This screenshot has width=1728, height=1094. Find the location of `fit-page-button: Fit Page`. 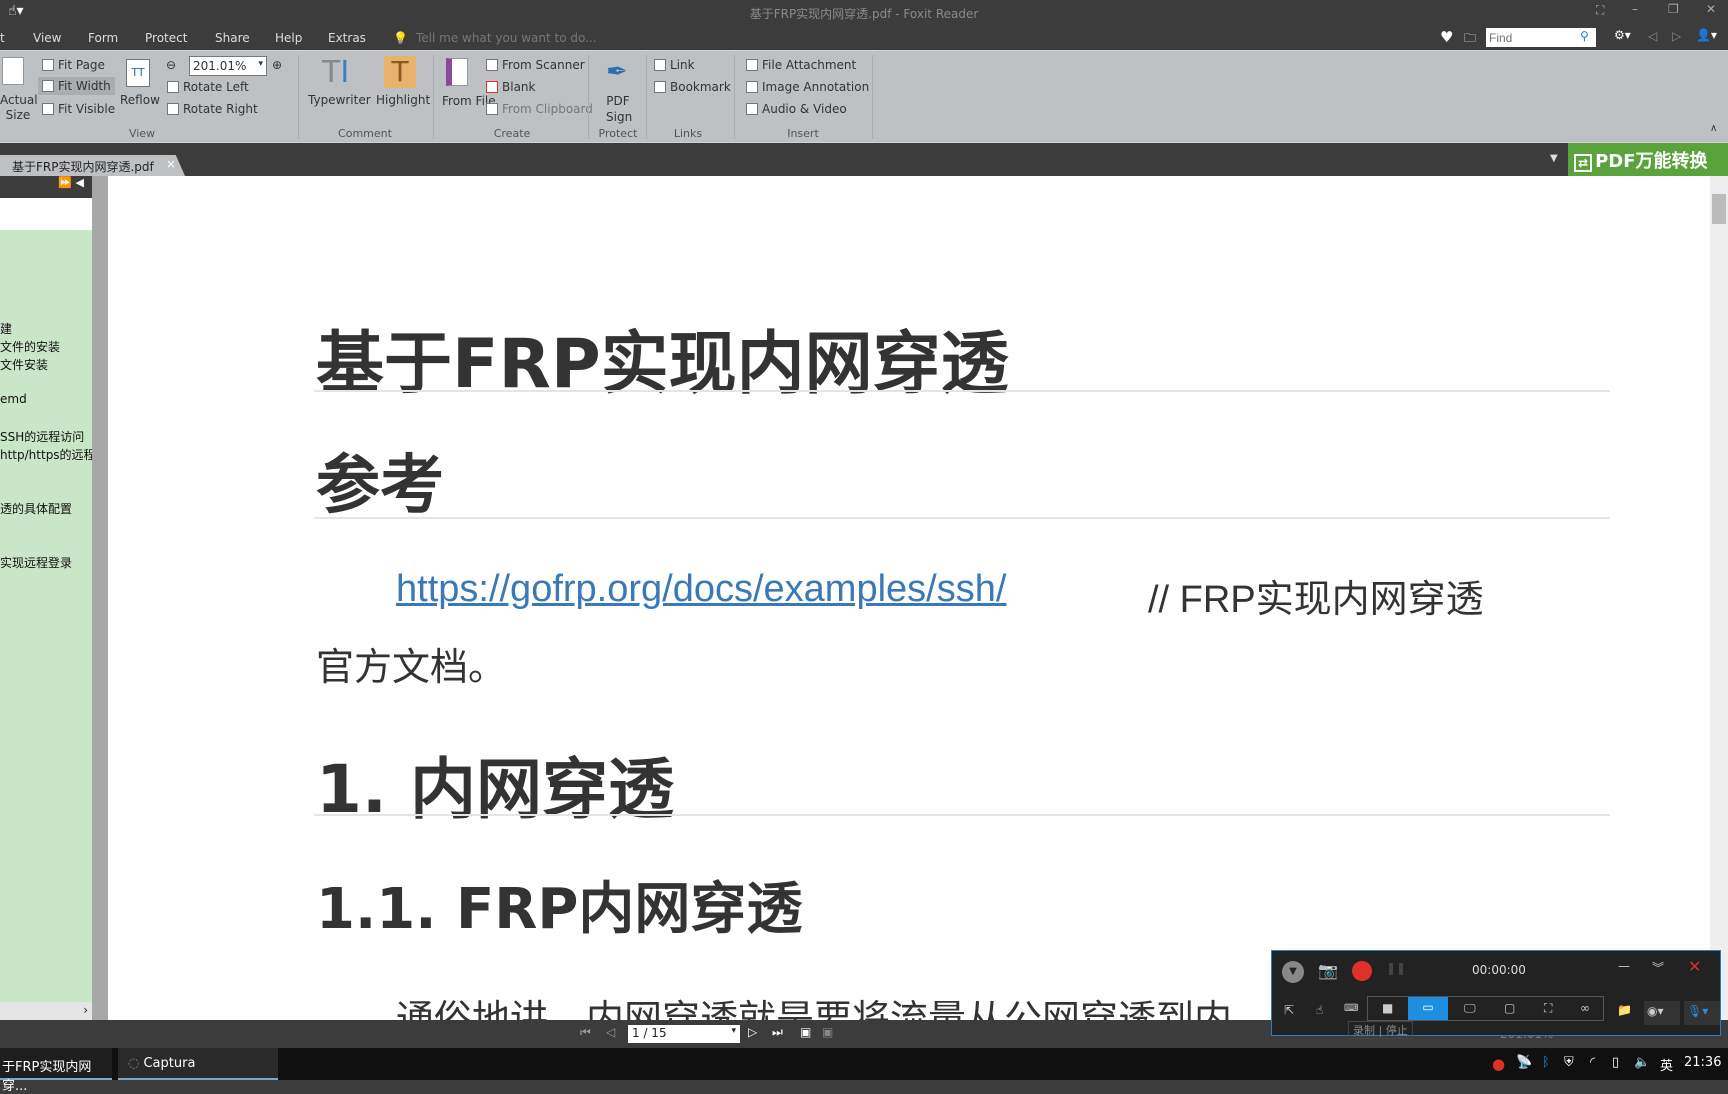

fit-page-button: Fit Page is located at coordinates (73, 65).